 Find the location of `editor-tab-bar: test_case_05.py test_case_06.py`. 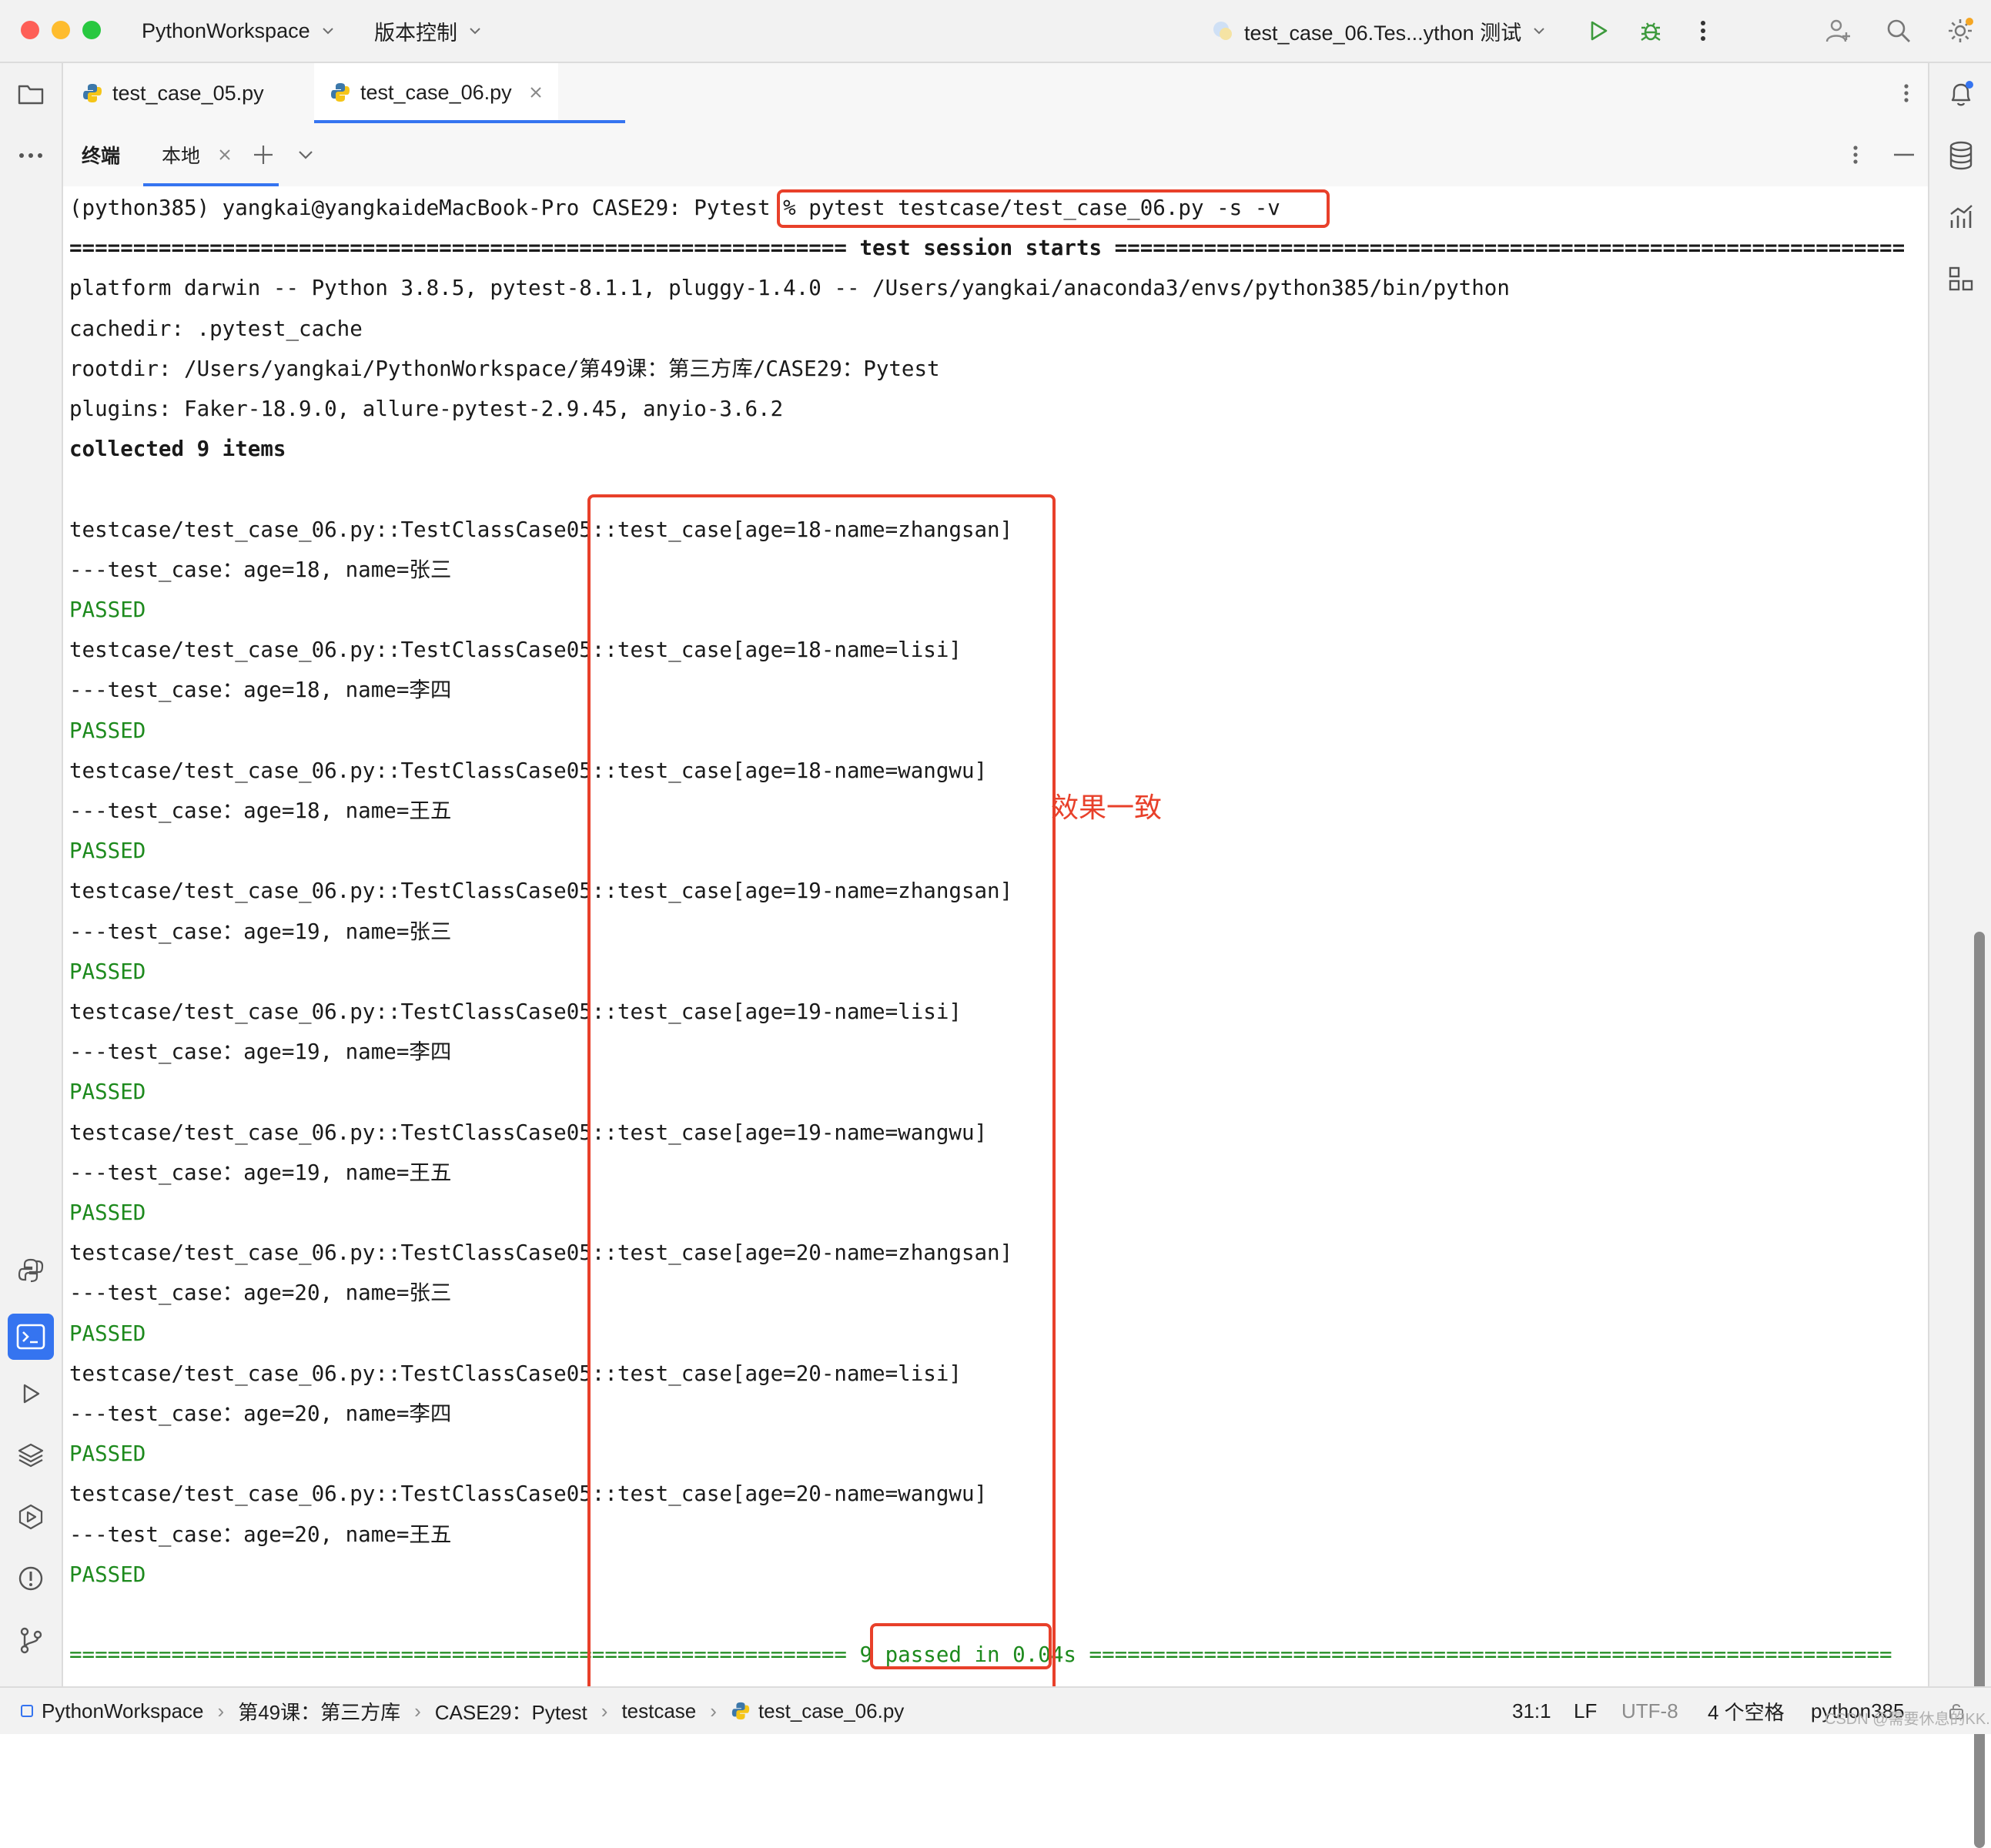

editor-tab-bar: test_case_05.py test_case_06.py is located at coordinates (995, 94).